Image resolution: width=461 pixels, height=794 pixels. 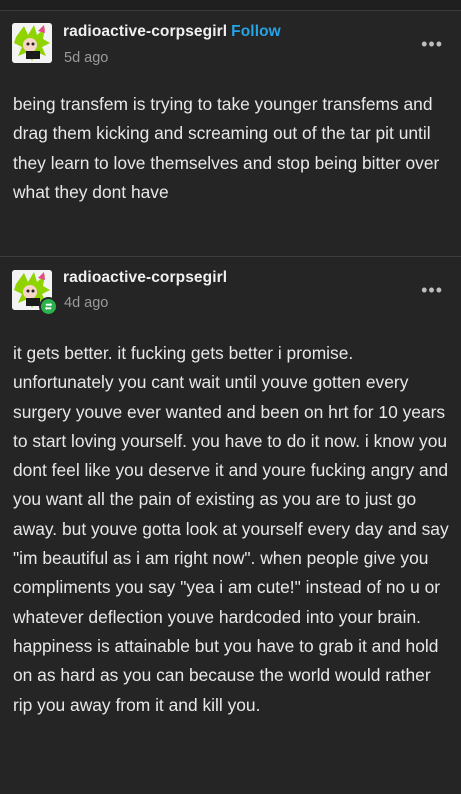 What do you see at coordinates (256, 31) in the screenshot?
I see `follow-button: Follow` at bounding box center [256, 31].